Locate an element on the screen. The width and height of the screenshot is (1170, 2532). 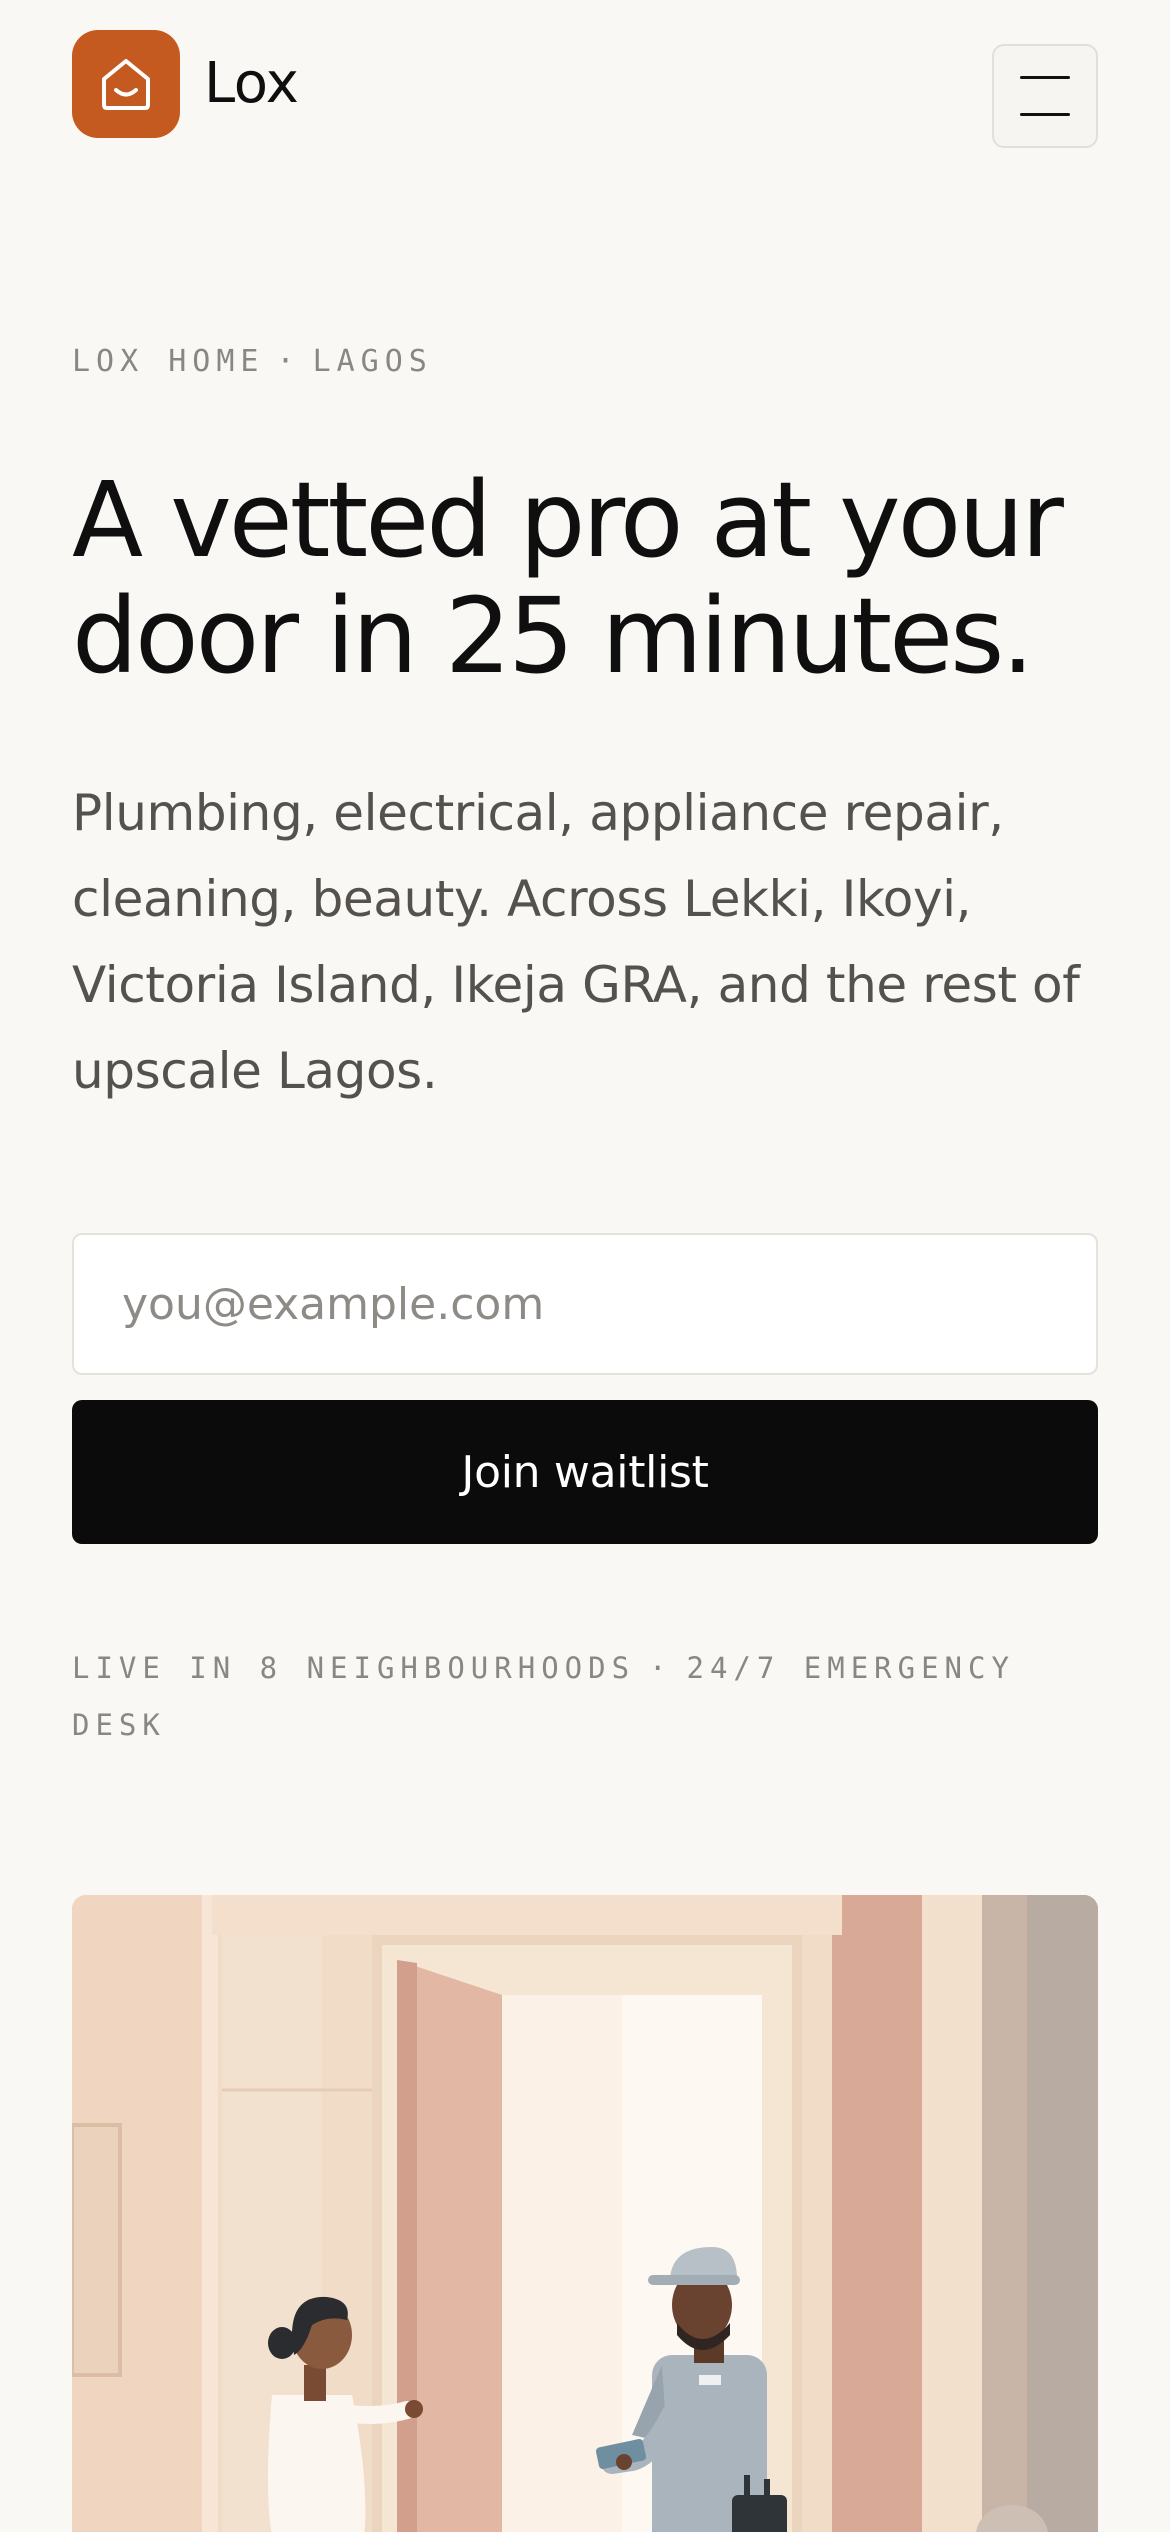
hero-eyebrow: LOX HOME · LAGOS is located at coordinates (252, 362).